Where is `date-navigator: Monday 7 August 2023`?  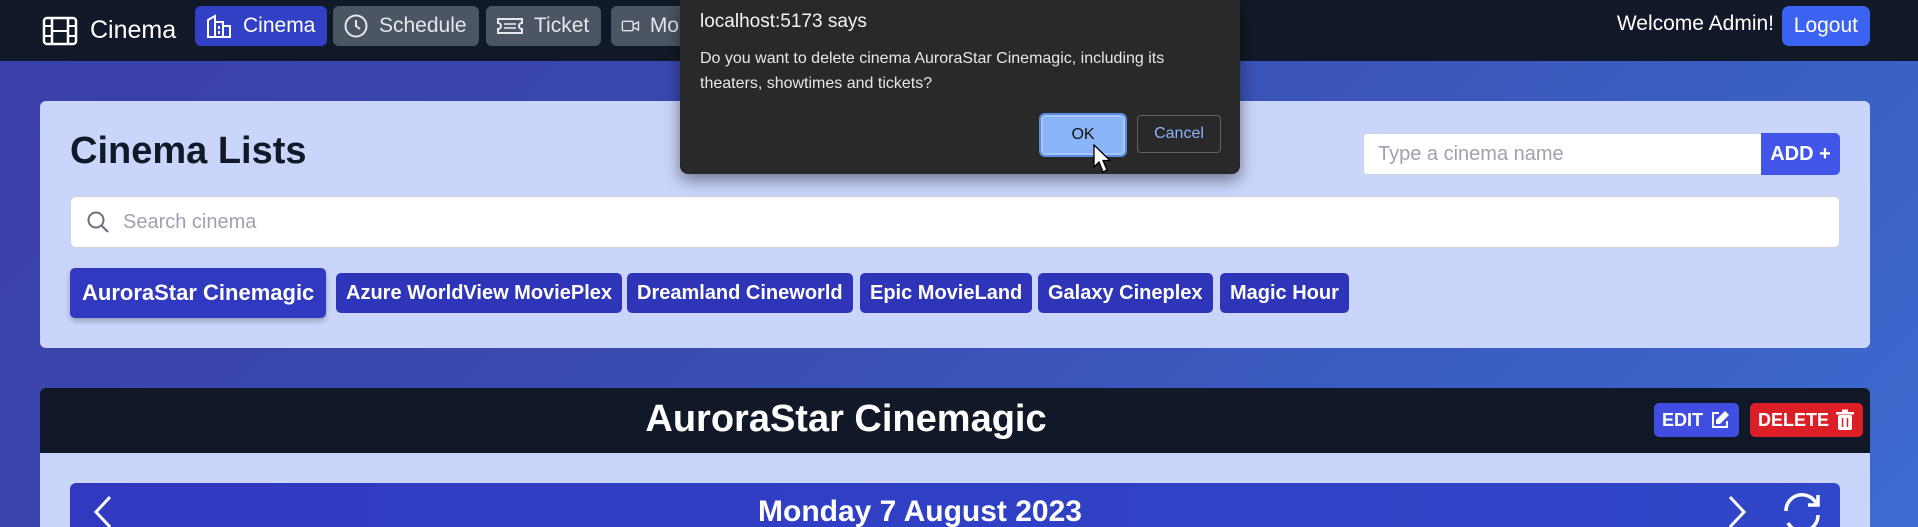 date-navigator: Monday 7 August 2023 is located at coordinates (955, 505).